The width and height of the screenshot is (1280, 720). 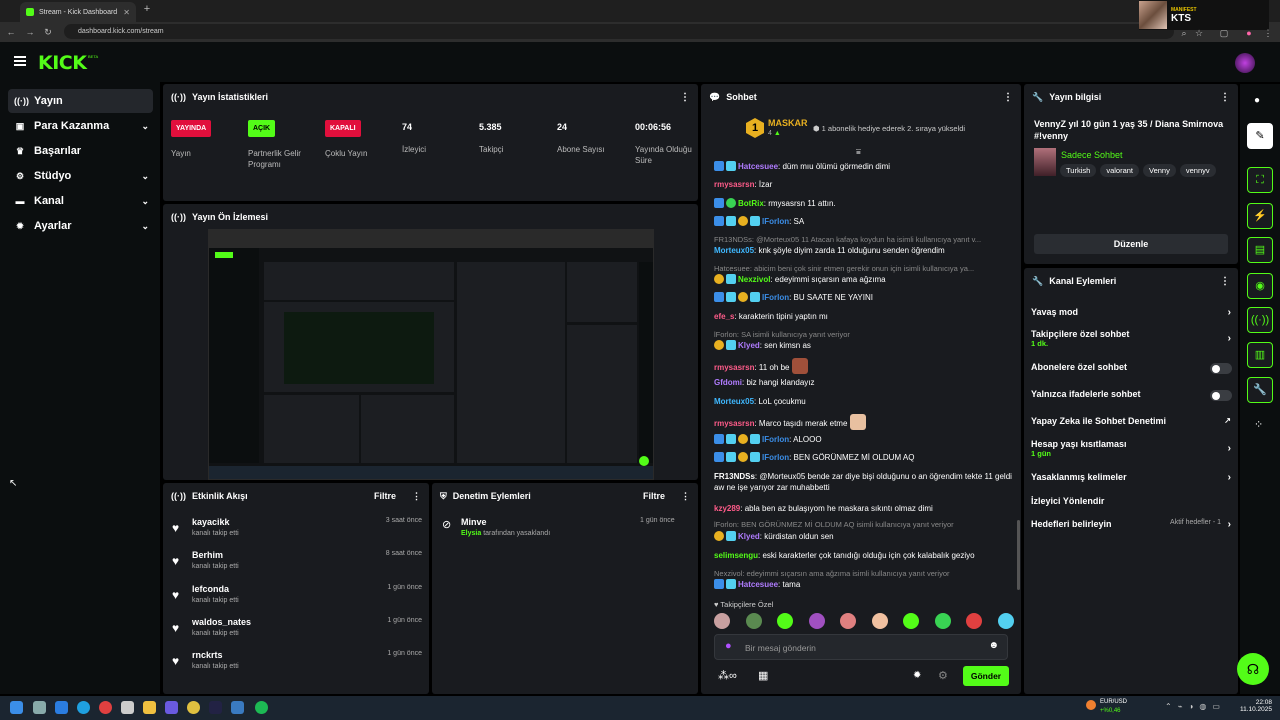 I want to click on category-name: Sadece Sohbet, so click(x=1092, y=155).